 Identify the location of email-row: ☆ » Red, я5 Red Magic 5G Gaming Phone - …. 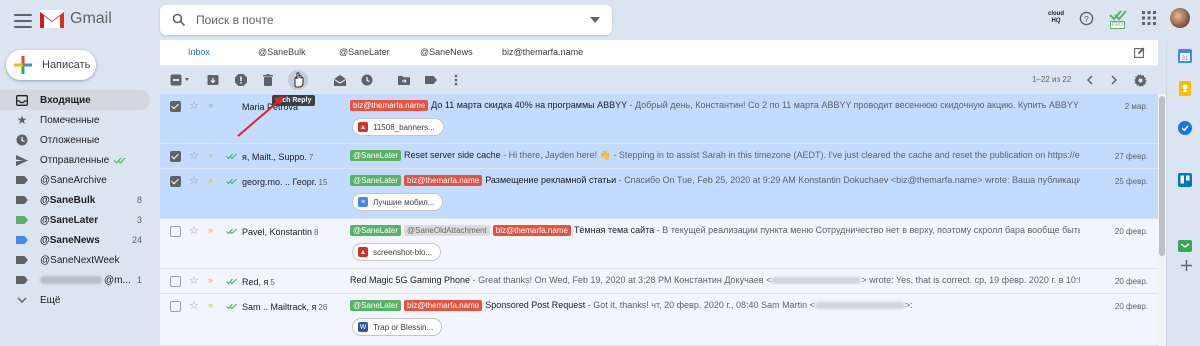
(659, 281).